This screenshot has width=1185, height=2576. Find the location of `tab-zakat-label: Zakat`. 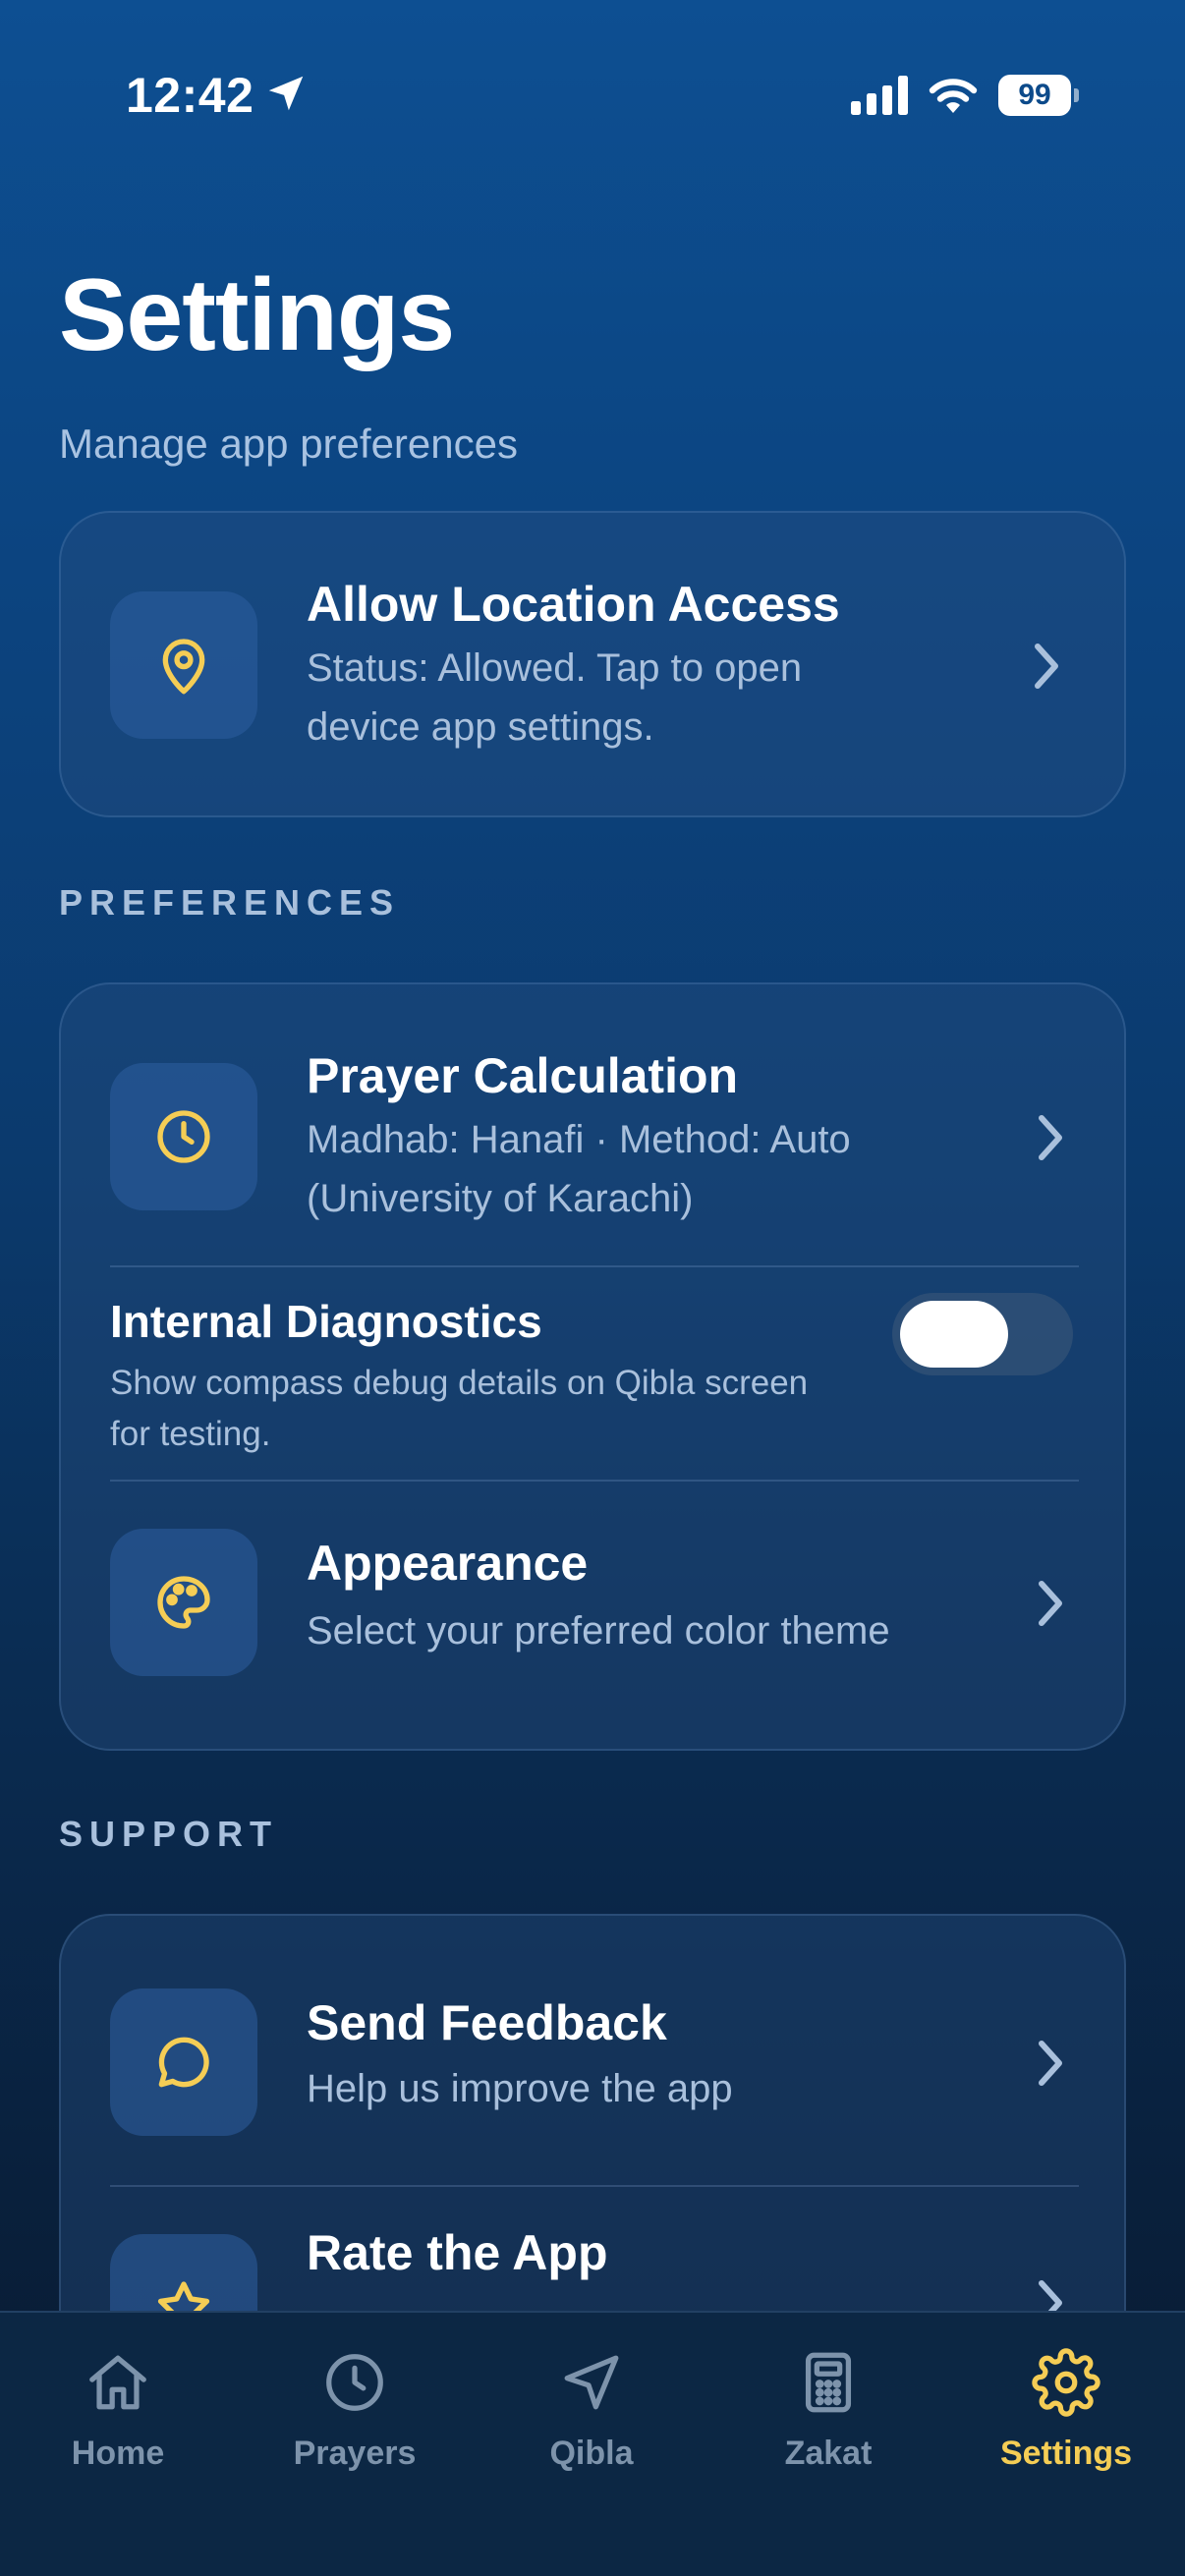

tab-zakat-label: Zakat is located at coordinates (829, 2453).